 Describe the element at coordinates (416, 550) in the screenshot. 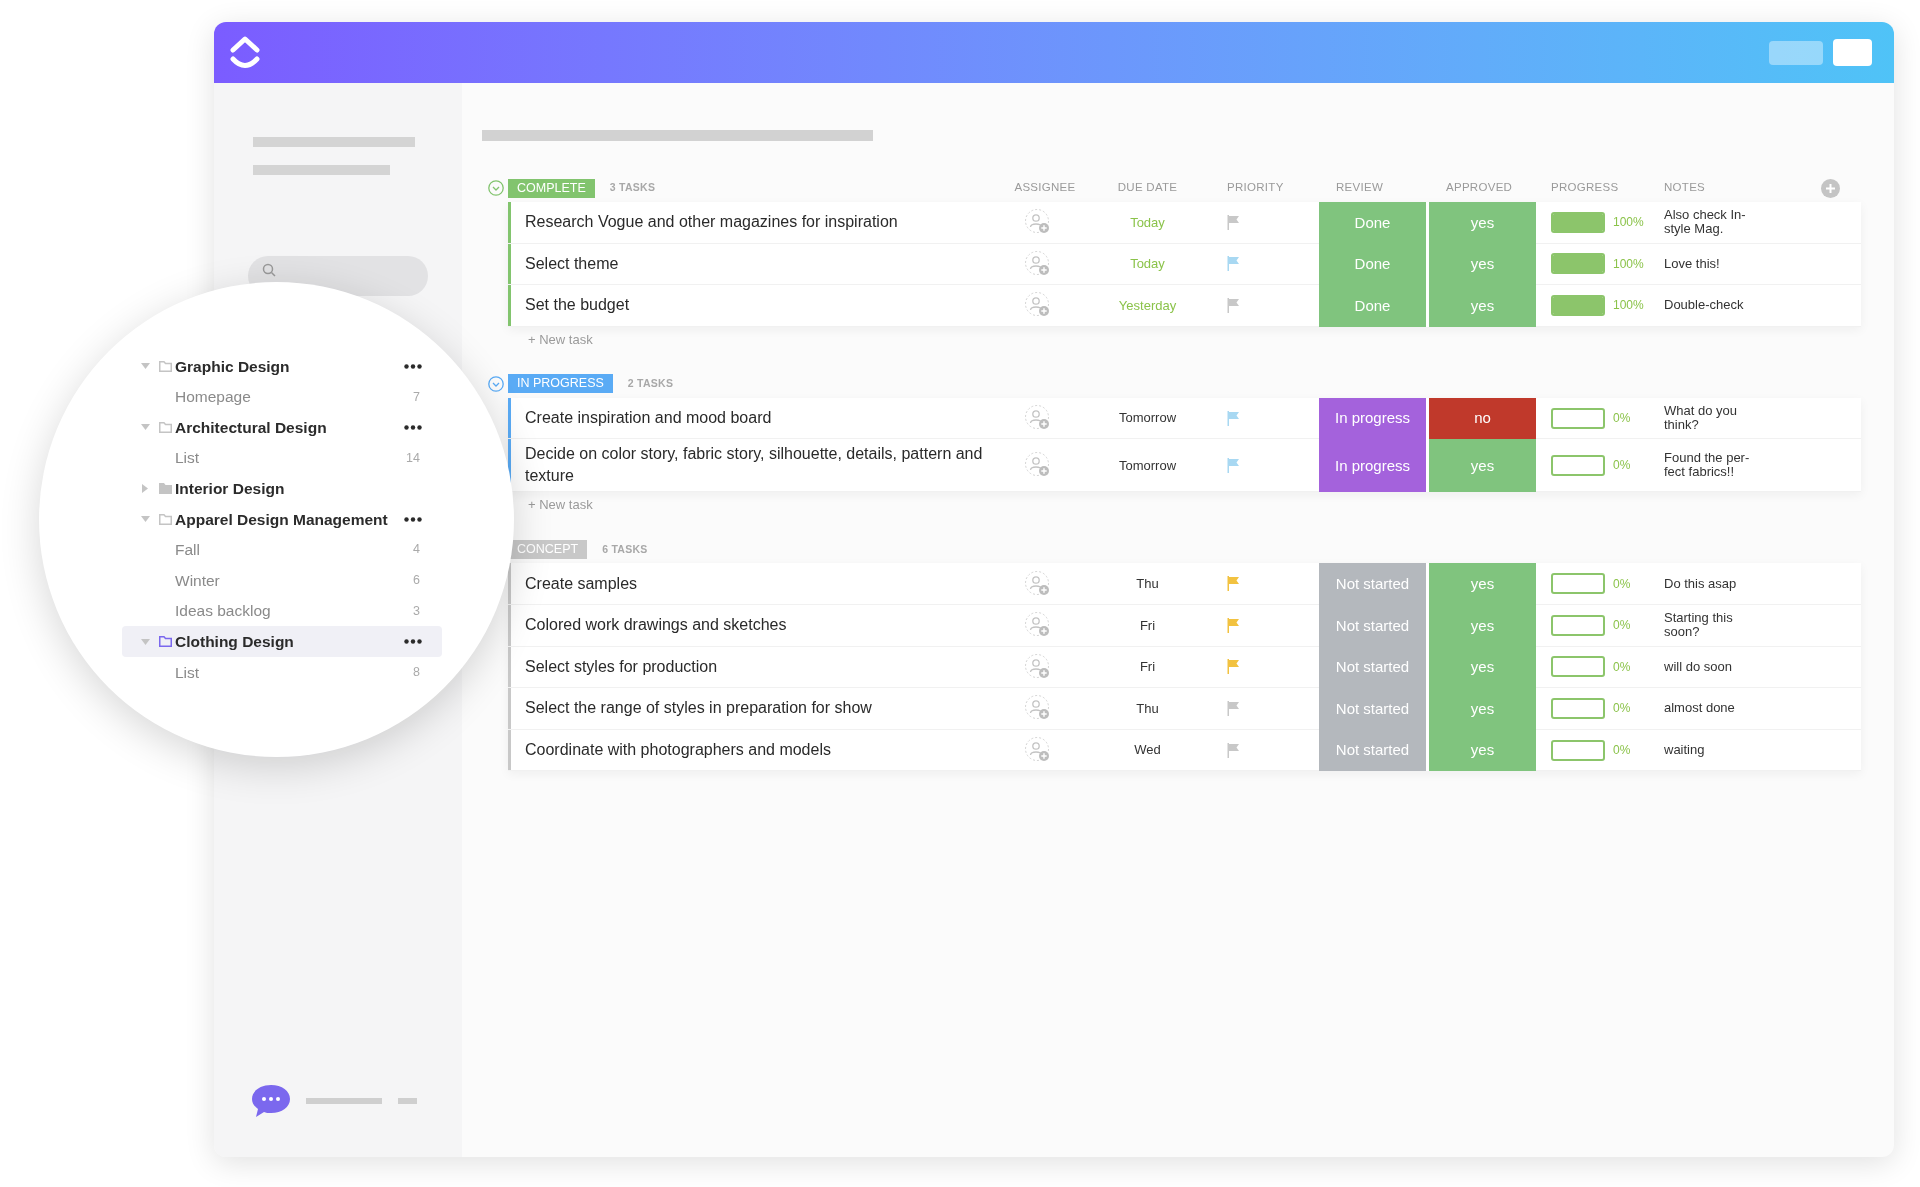

I see `task-count: 4` at that location.